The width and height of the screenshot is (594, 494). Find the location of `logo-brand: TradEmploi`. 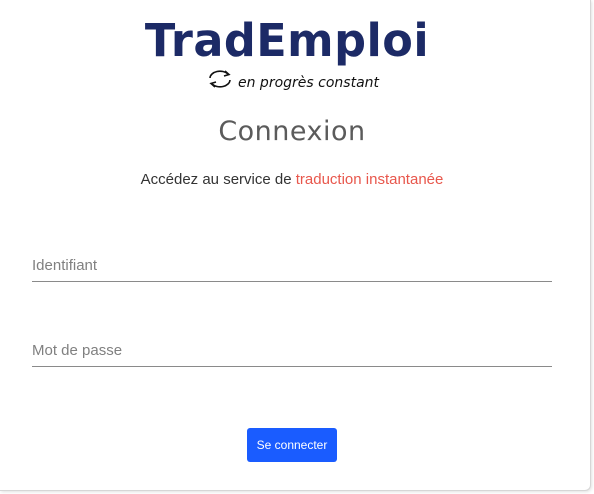

logo-brand: TradEmploi is located at coordinates (287, 40).